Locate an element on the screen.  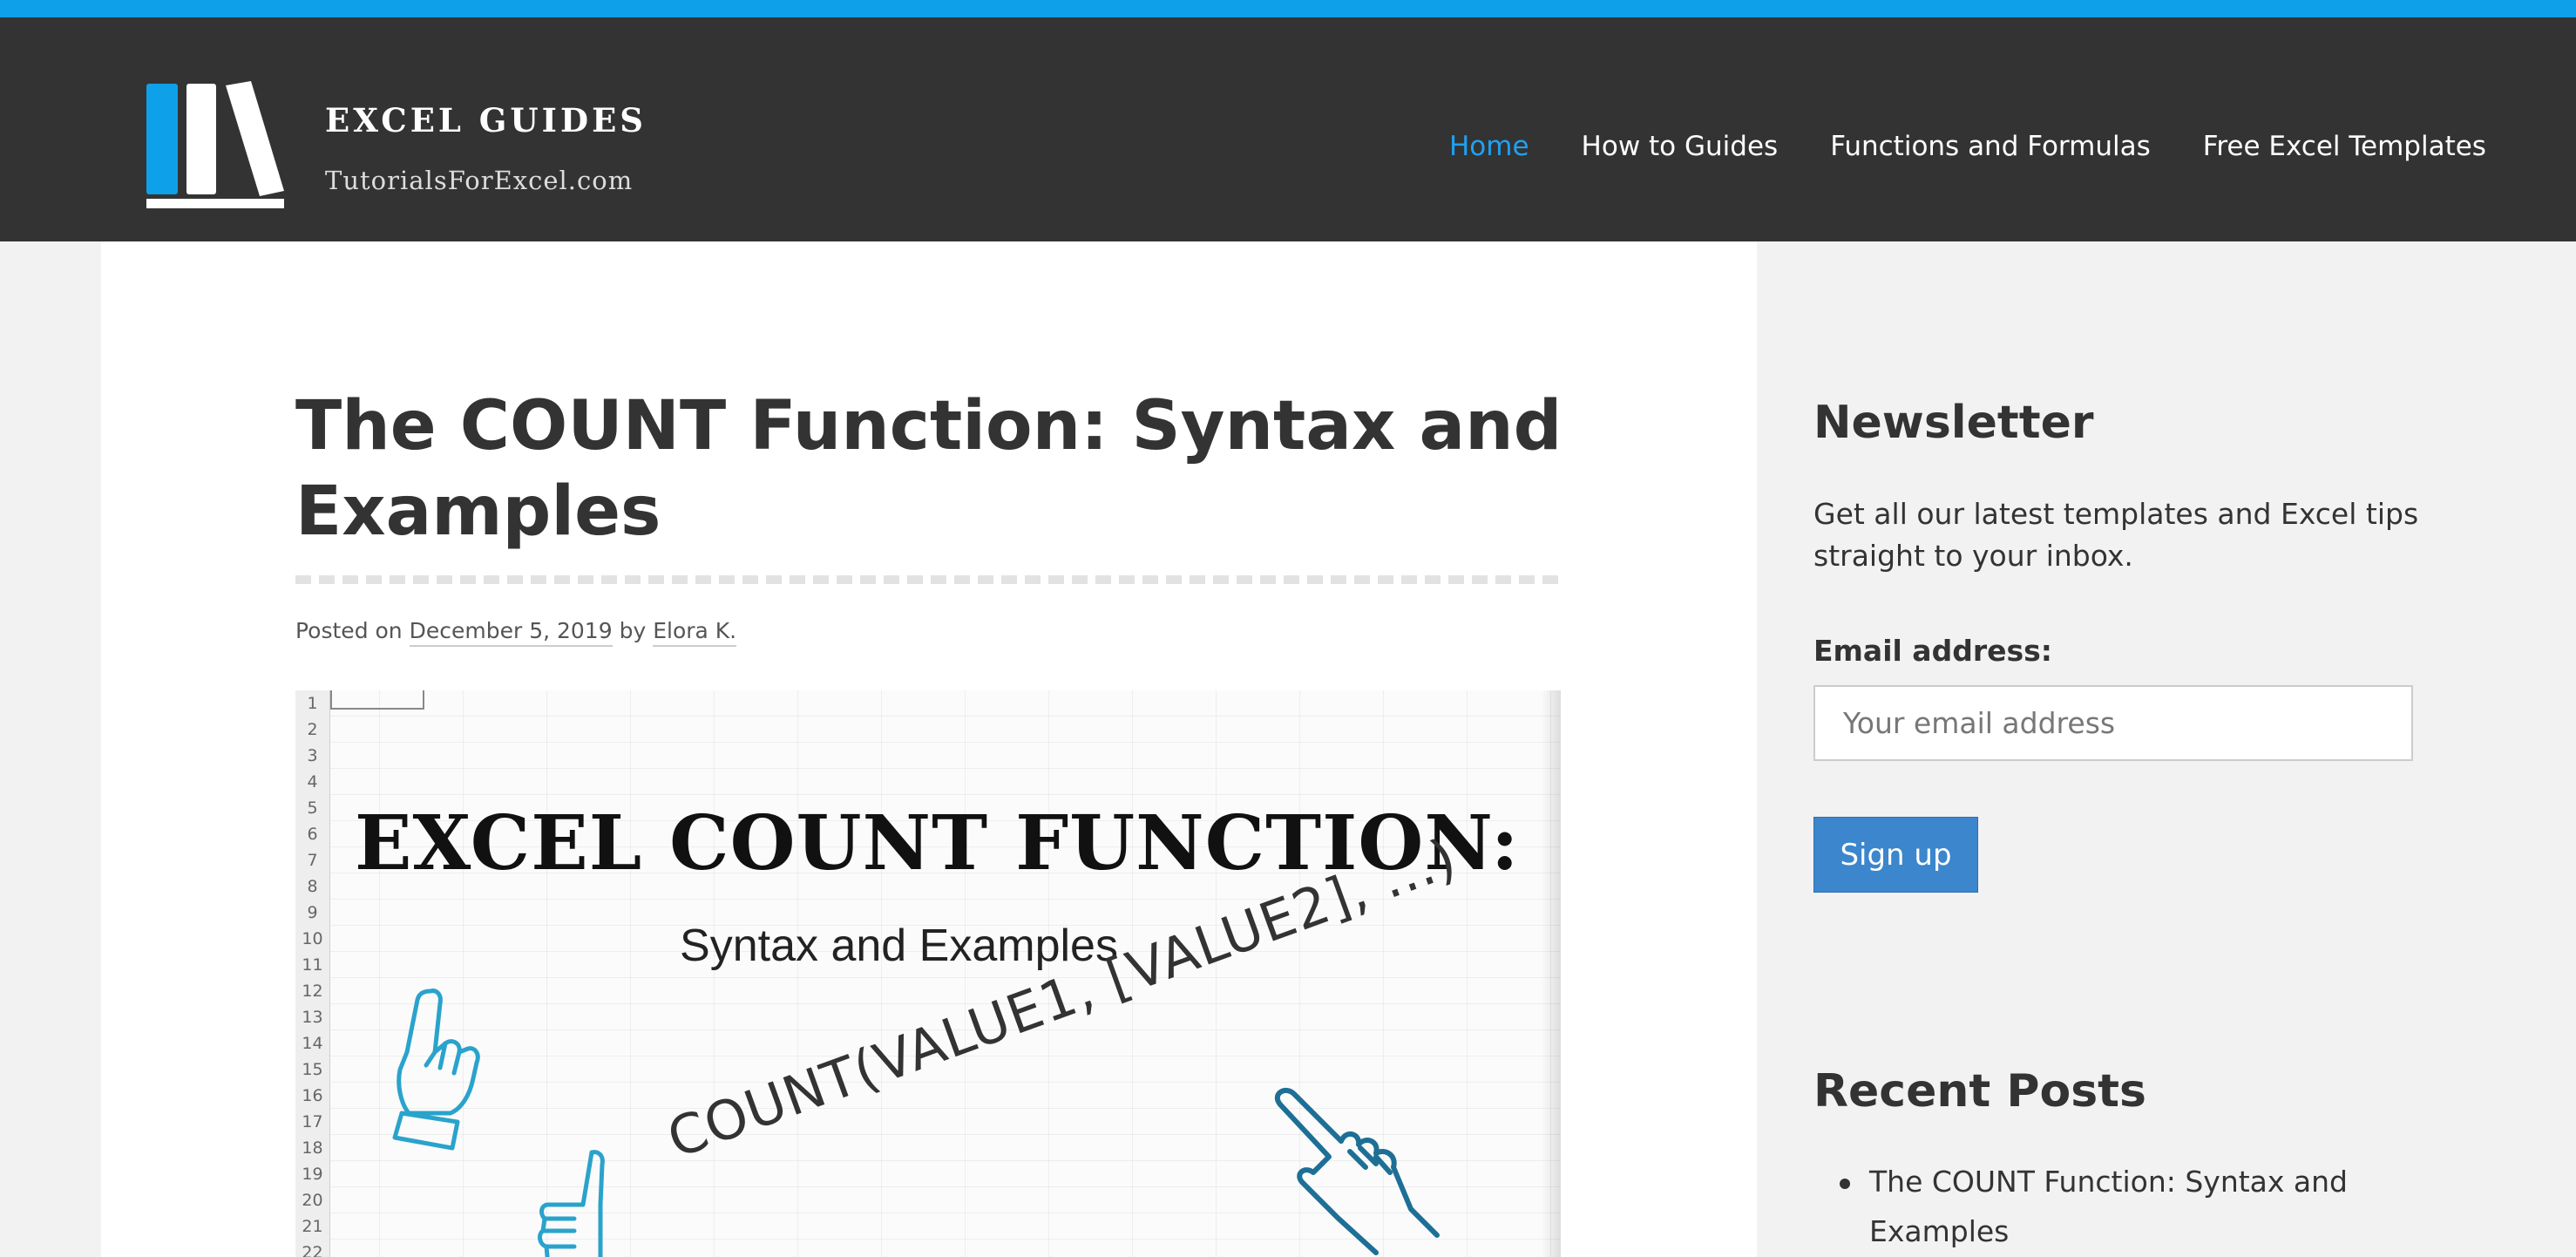
row-number: 8 is located at coordinates (312, 886).